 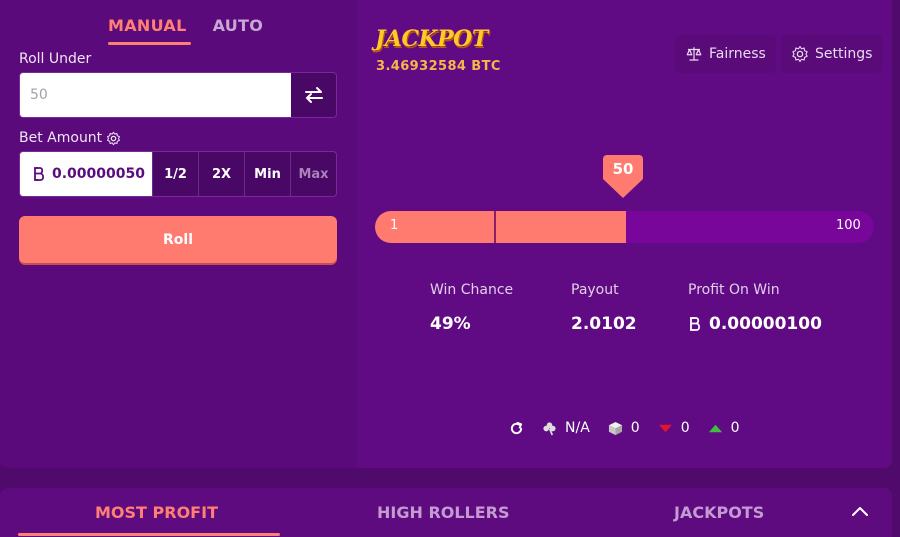 I want to click on session-stats: N/A 0 0 0, so click(x=624, y=428).